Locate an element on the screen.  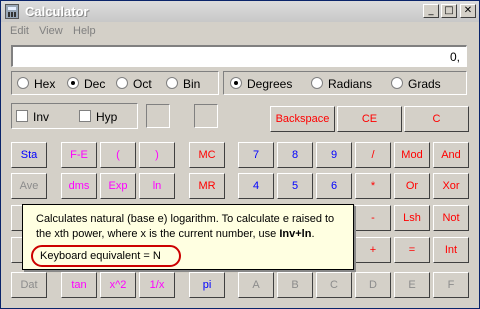
radio-degrees-circle is located at coordinates (236, 83).